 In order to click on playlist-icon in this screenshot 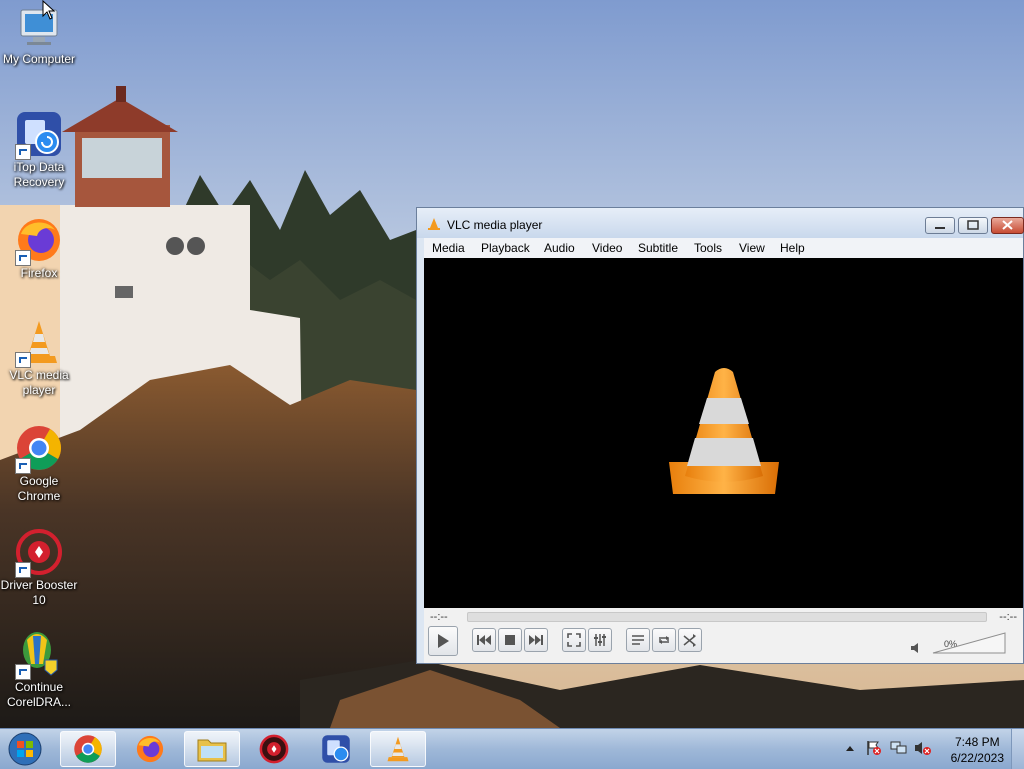, I will do `click(638, 640)`.